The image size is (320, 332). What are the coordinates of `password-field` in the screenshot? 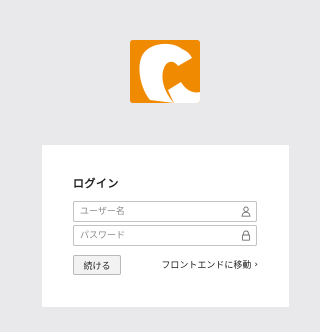 It's located at (165, 235).